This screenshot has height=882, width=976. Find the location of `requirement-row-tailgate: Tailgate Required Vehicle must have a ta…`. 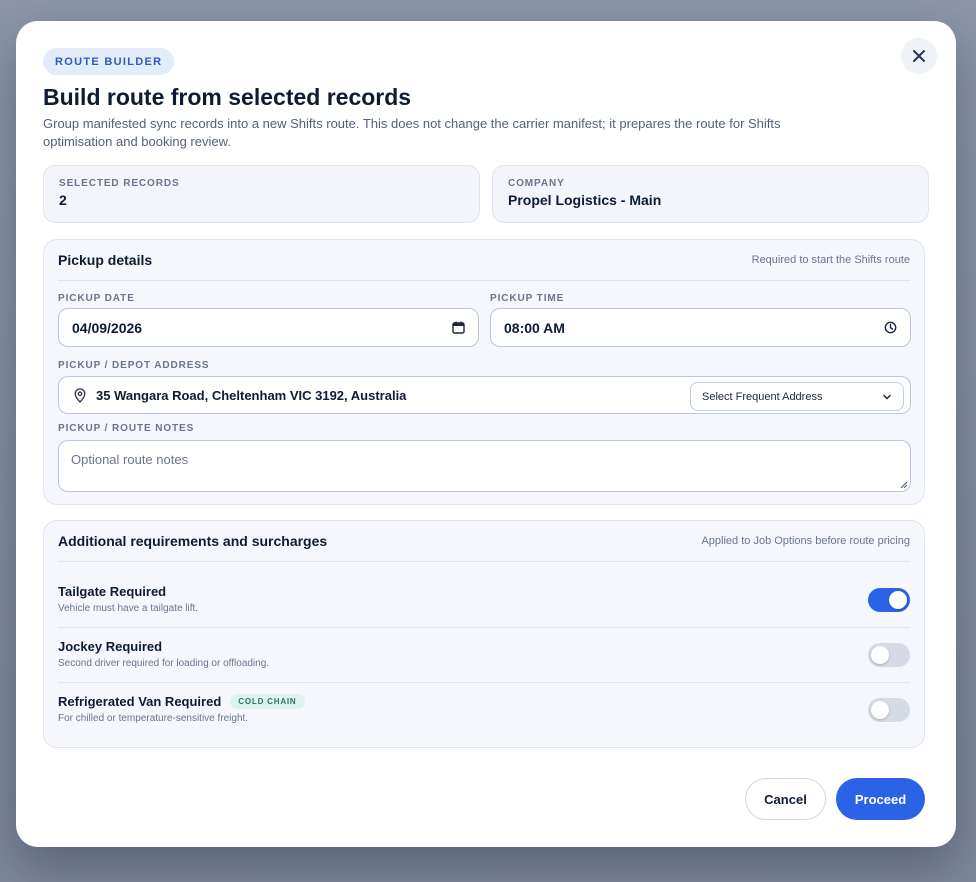

requirement-row-tailgate: Tailgate Required Vehicle must have a ta… is located at coordinates (484, 600).